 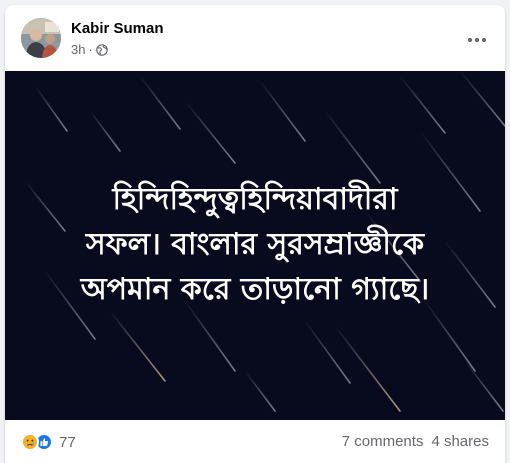 What do you see at coordinates (383, 441) in the screenshot?
I see `comments-count-link: 7 comments` at bounding box center [383, 441].